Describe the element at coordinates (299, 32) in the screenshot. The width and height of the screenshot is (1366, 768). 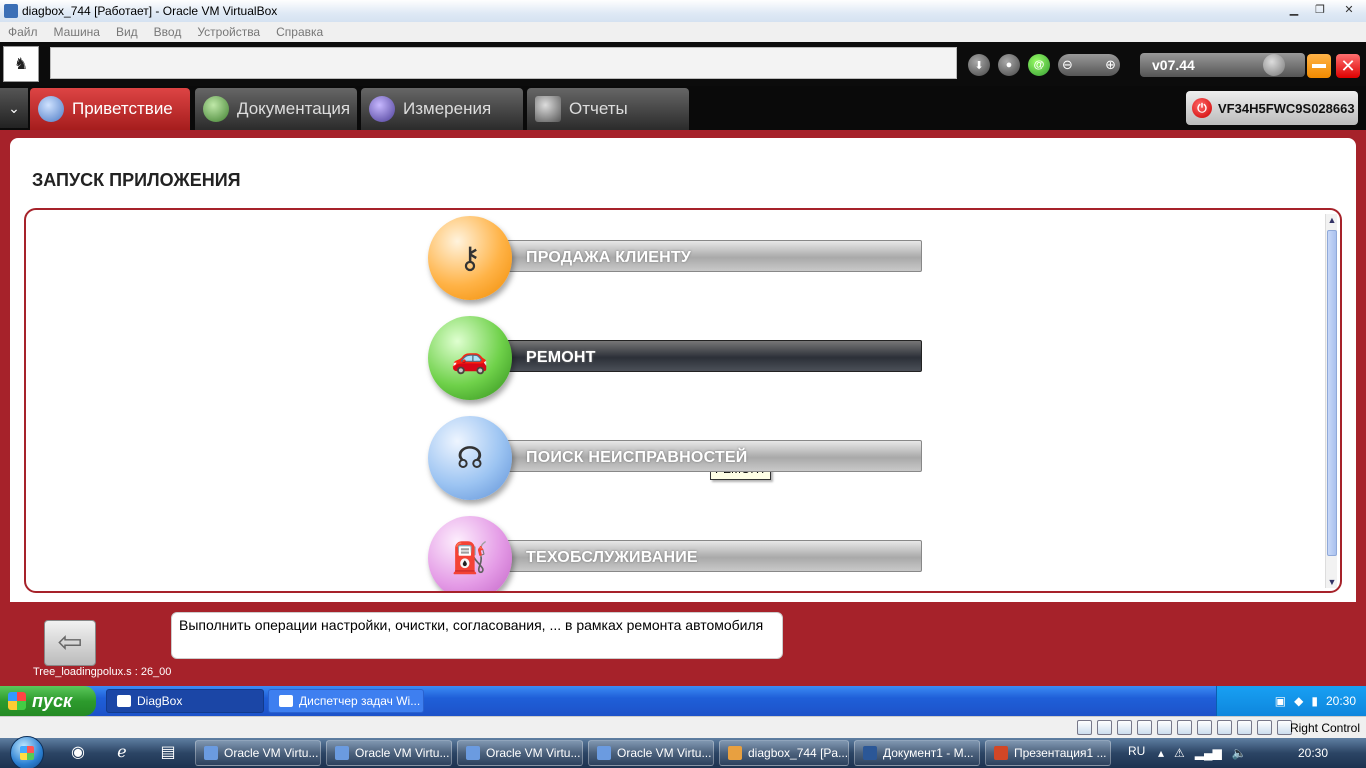
I see `vb-menu-help: Справка` at that location.